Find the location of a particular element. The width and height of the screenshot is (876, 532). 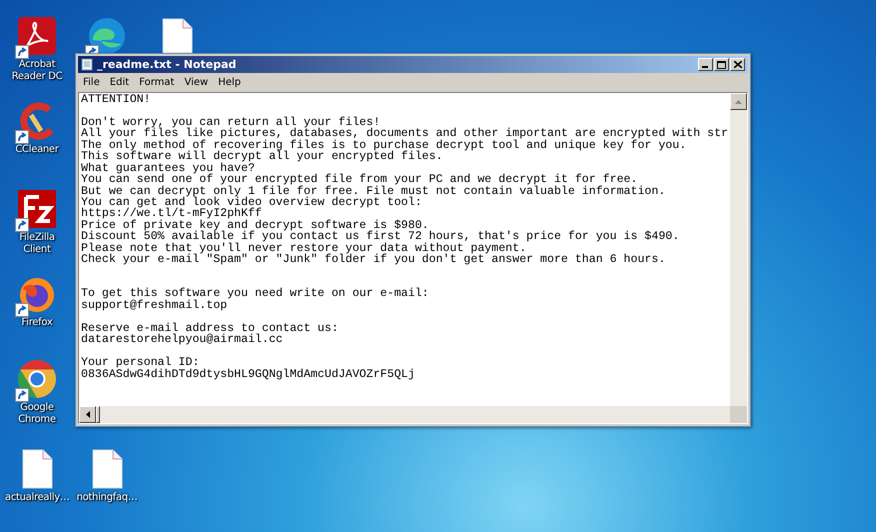

text-line: This software will decrypt all your encrypted files. is located at coordinates (262, 157).